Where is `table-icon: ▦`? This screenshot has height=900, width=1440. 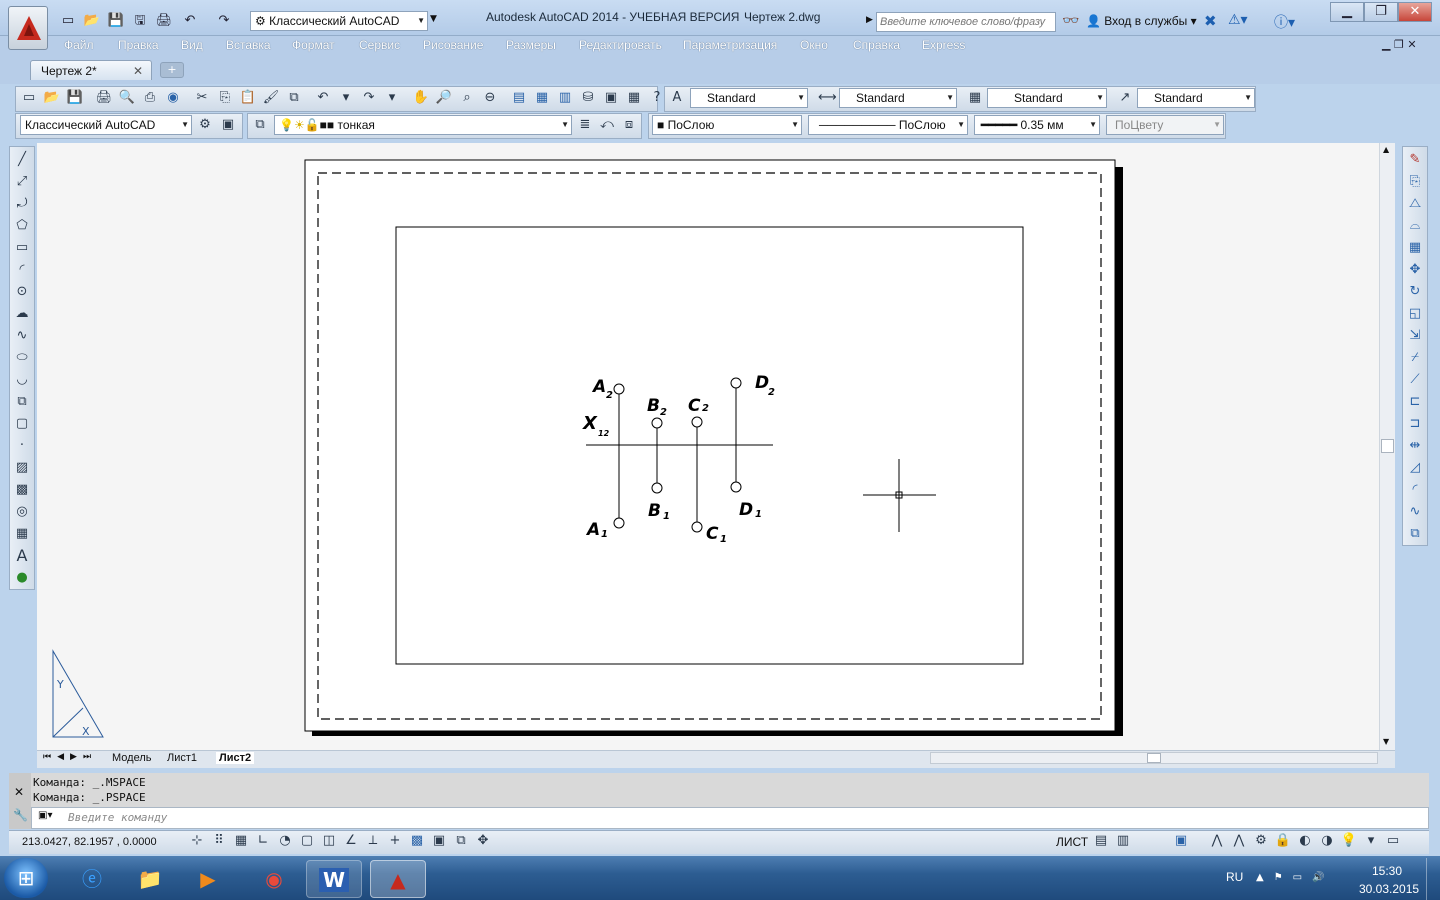
table-icon: ▦ is located at coordinates (22, 534).